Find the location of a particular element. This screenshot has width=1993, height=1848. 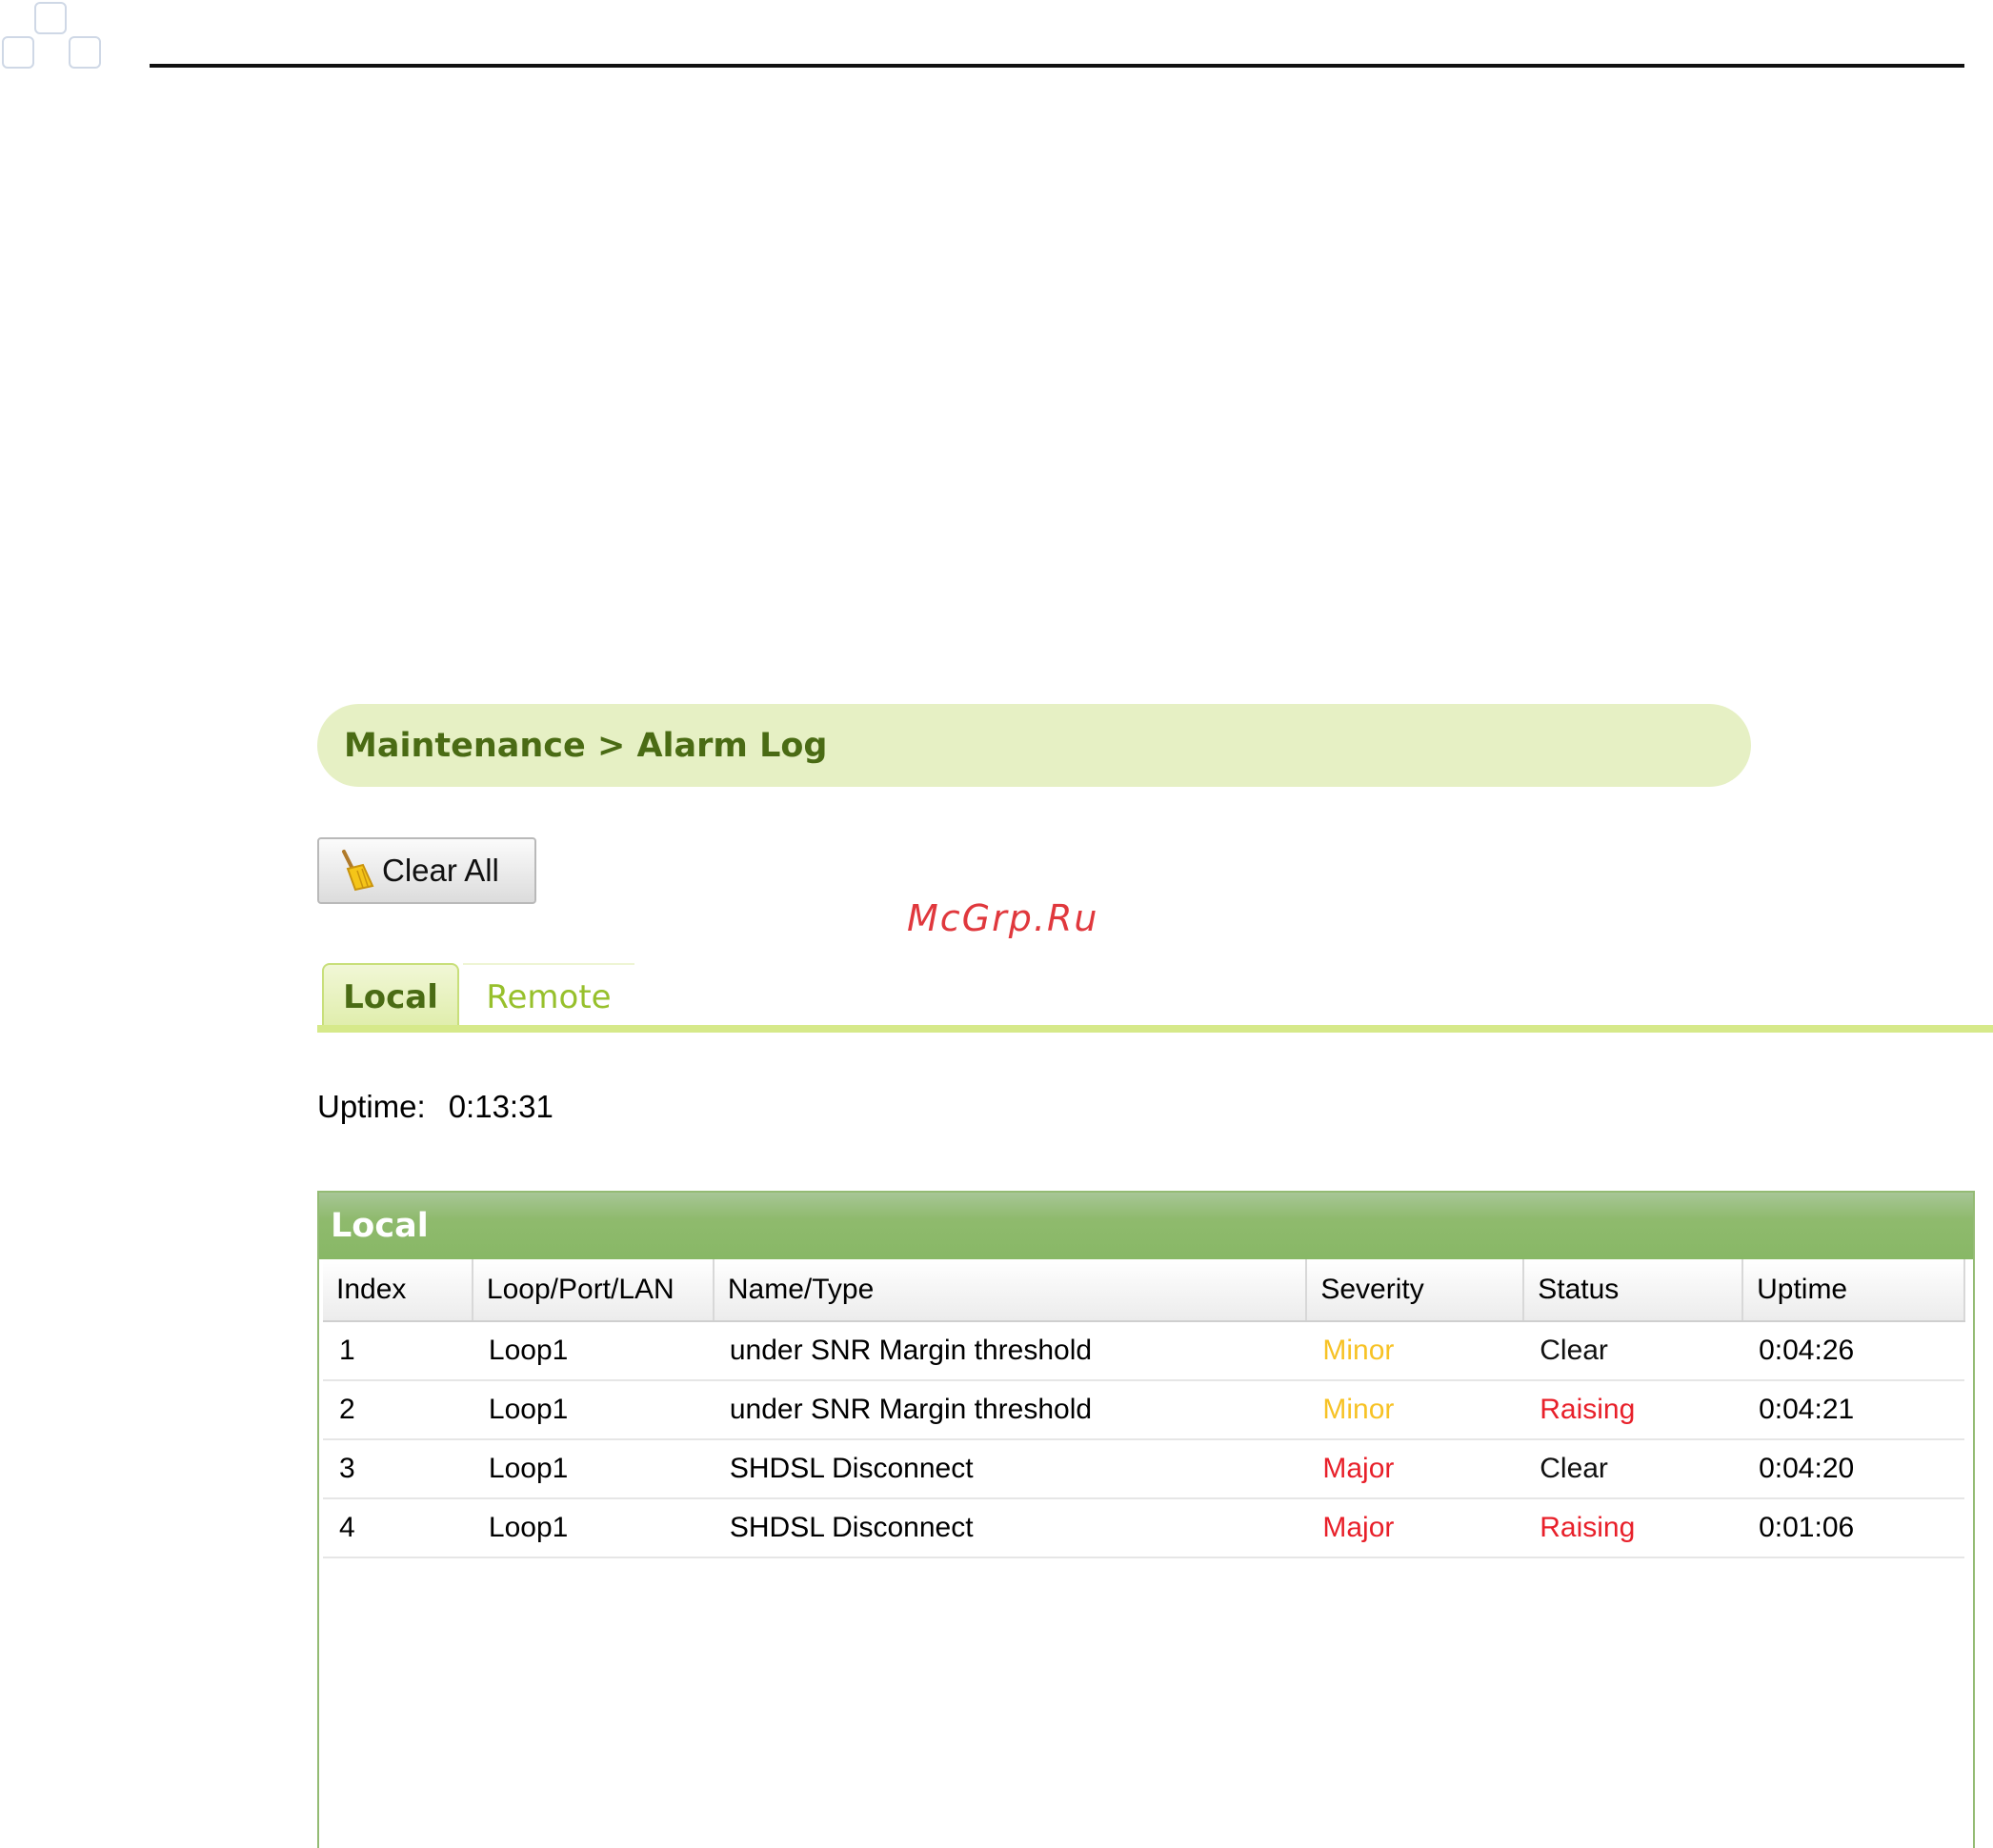

column-header-status: Status is located at coordinates (1633, 1290).